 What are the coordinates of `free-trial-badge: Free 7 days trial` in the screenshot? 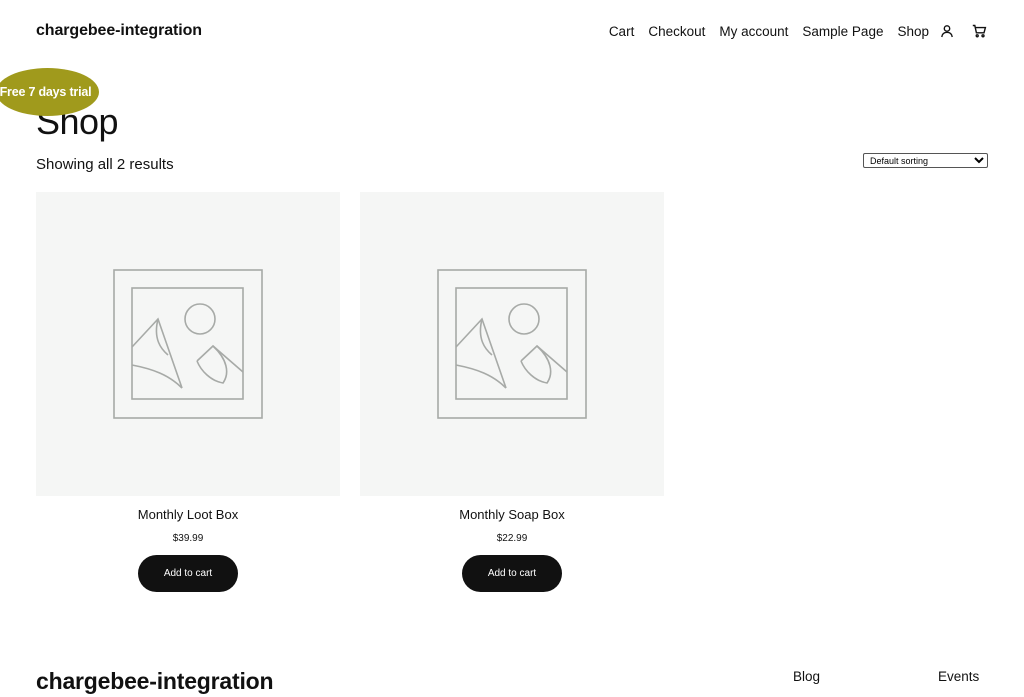 It's located at (49, 92).